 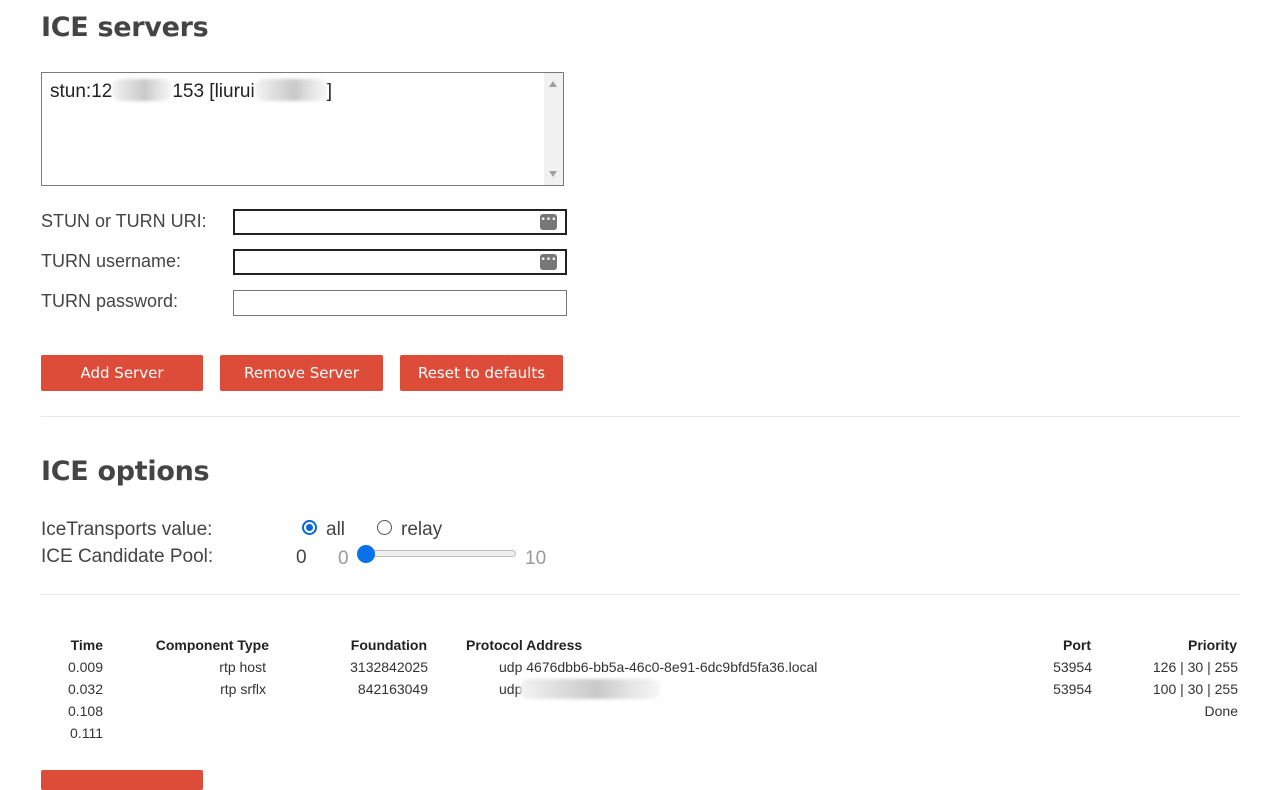 I want to click on transport-relay-label: relay, so click(x=421, y=530).